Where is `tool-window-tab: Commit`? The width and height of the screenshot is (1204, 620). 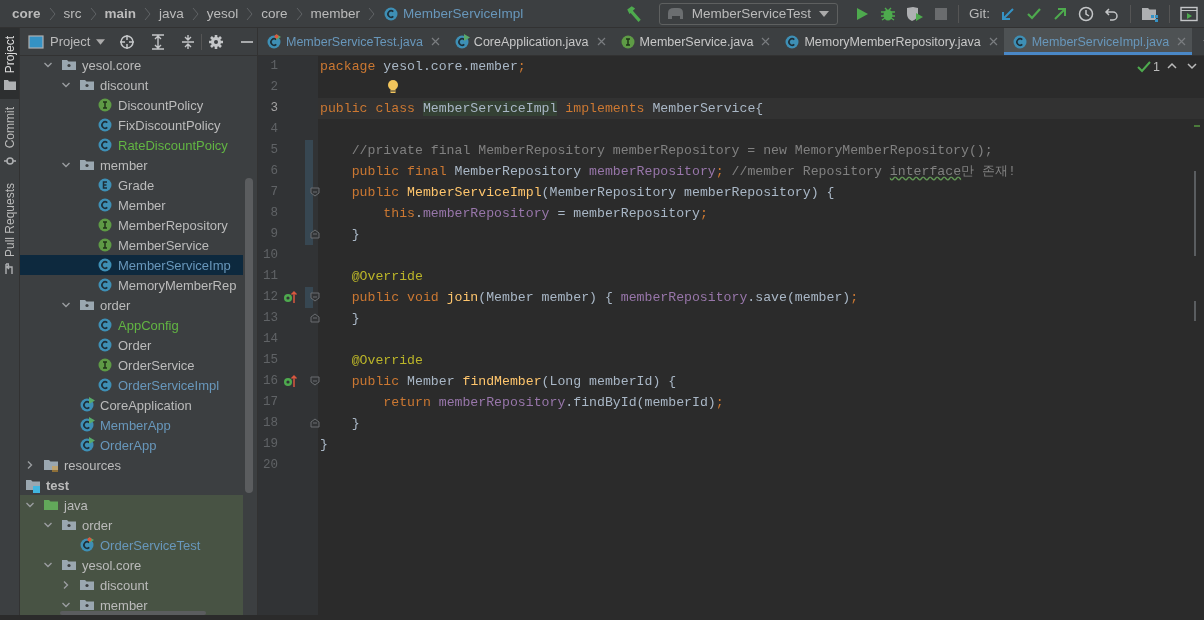 tool-window-tab: Commit is located at coordinates (9, 137).